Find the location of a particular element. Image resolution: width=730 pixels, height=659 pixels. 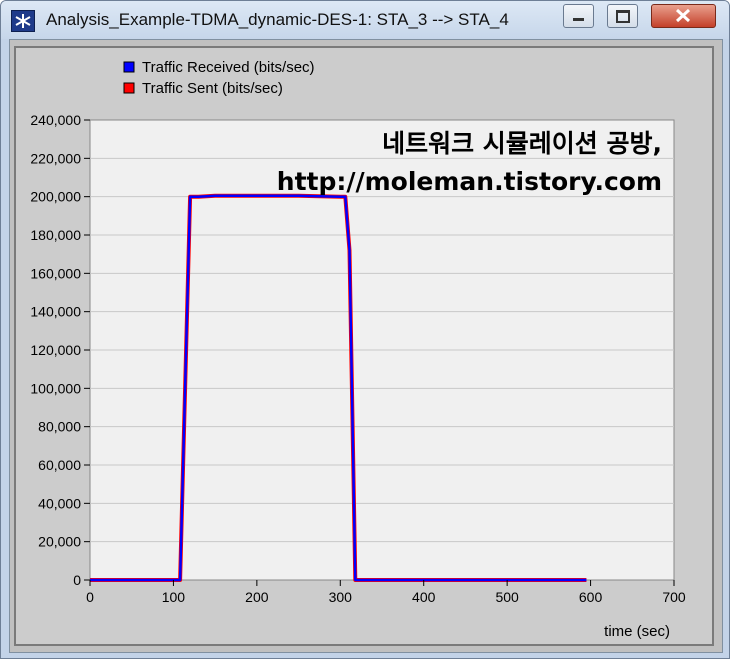

maximize-button is located at coordinates (622, 16).